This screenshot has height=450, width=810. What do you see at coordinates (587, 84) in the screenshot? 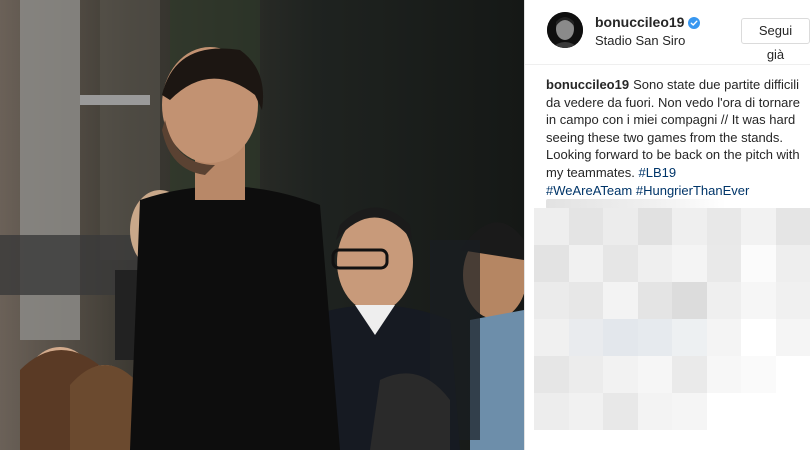
I see `caption-username: bonuccileo19` at bounding box center [587, 84].